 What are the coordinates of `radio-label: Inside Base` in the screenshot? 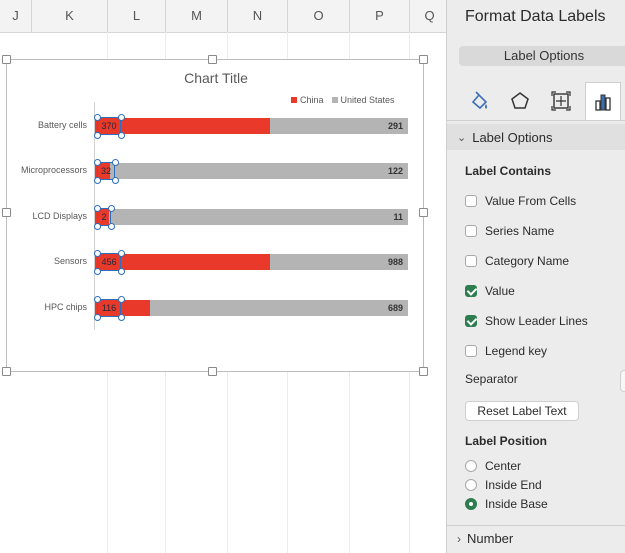 It's located at (516, 504).